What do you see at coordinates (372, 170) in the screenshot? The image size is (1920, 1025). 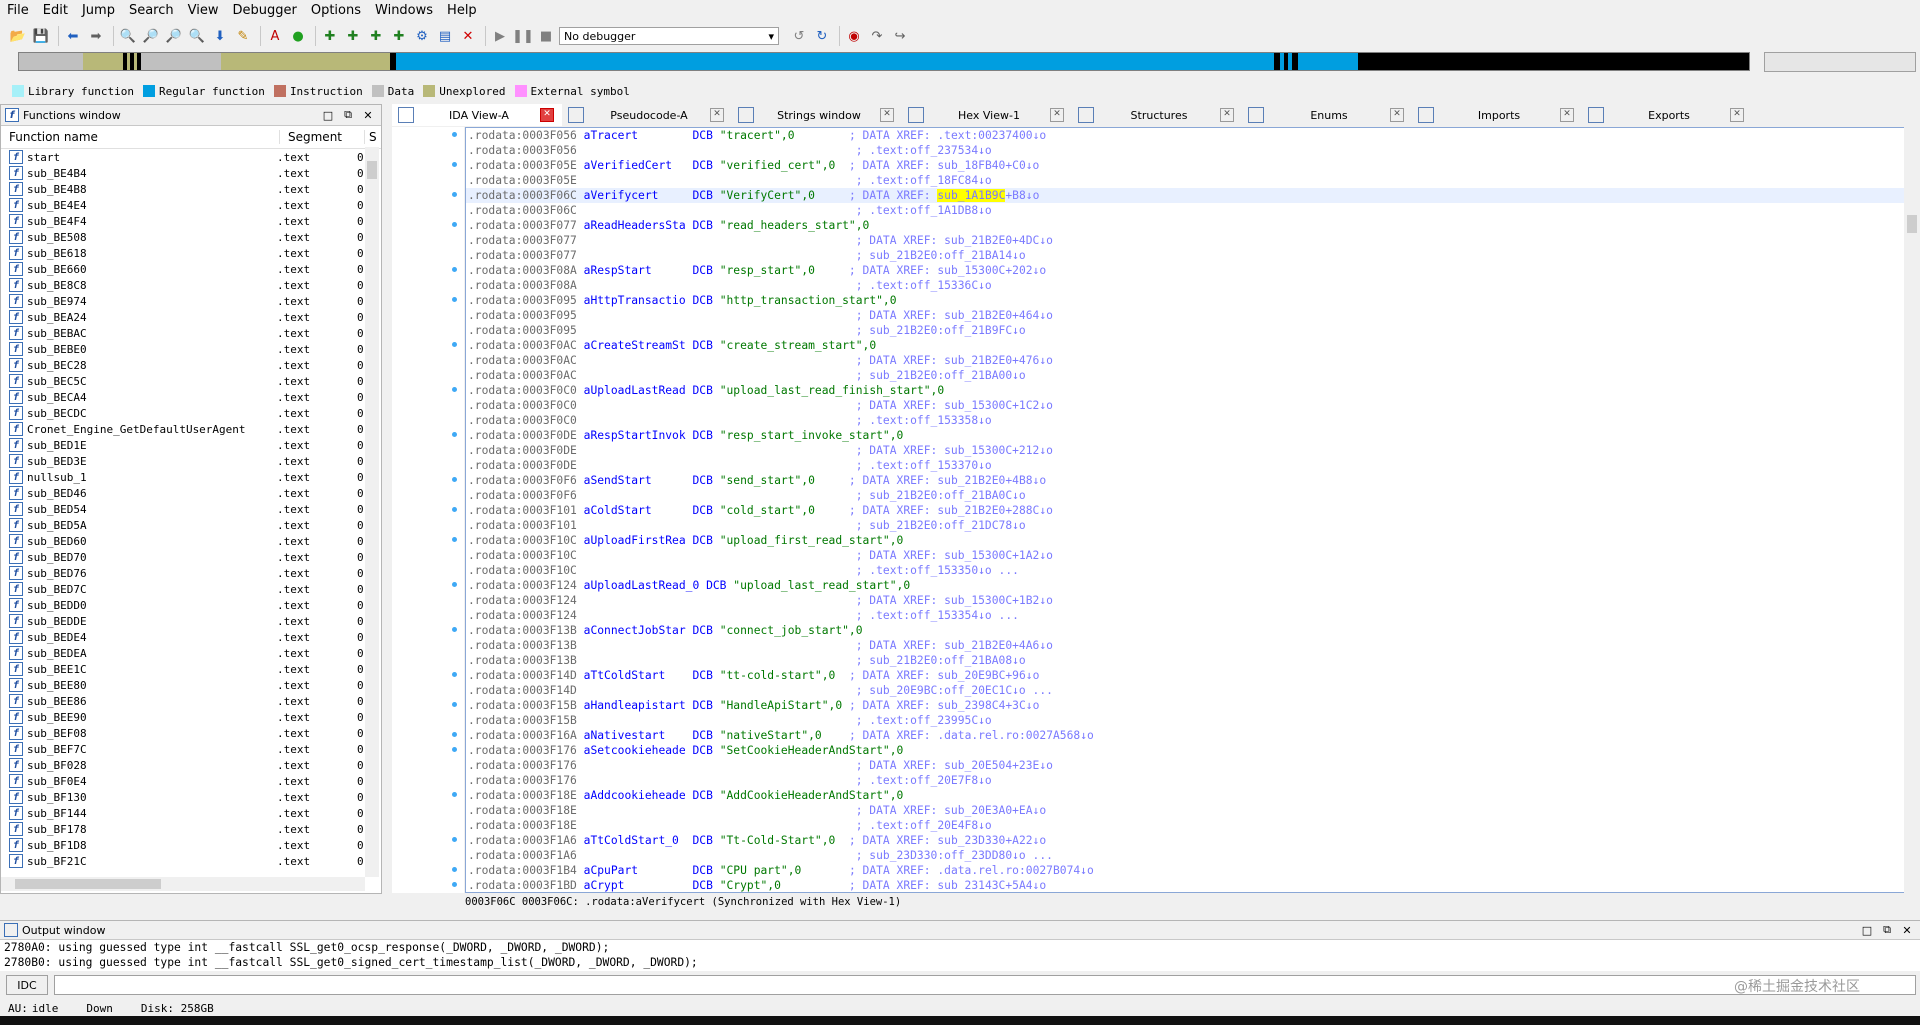 I see `vscroll-thumb` at bounding box center [372, 170].